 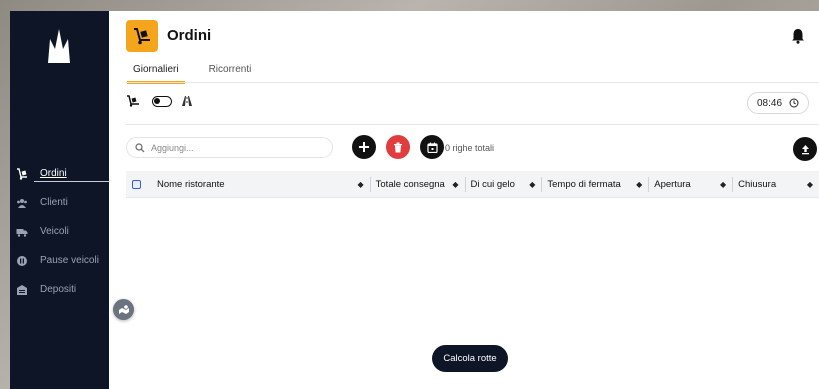 I want to click on column-header: Chiusura ◆, so click(x=775, y=184).